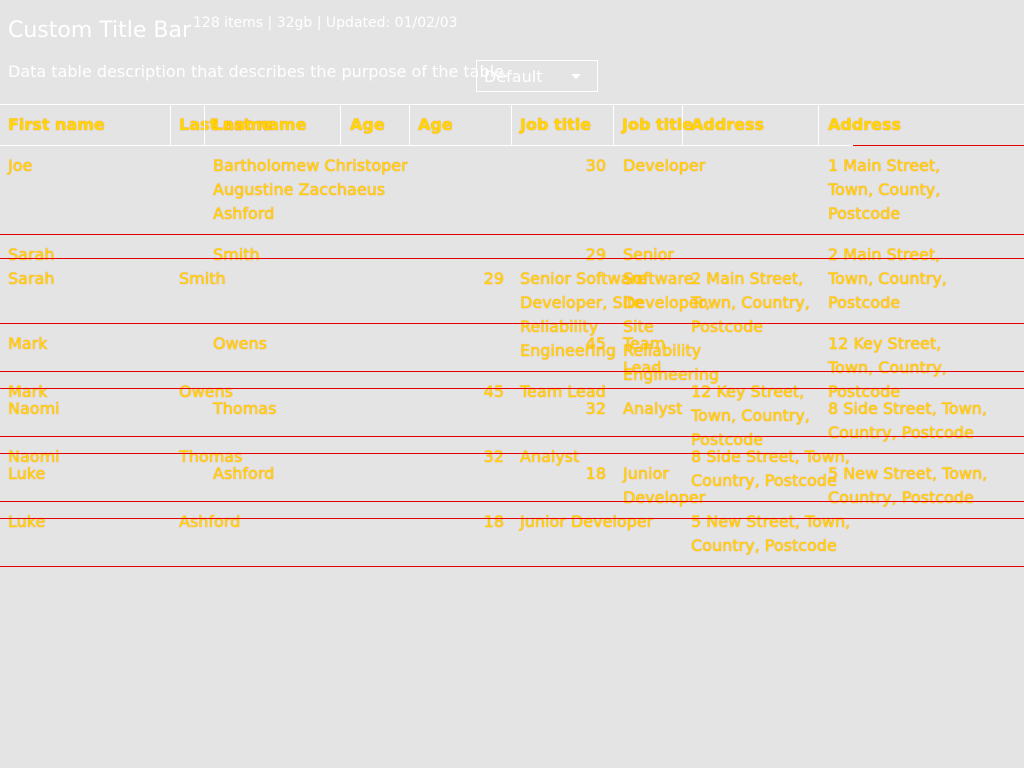 The image size is (1024, 768). What do you see at coordinates (493, 456) in the screenshot?
I see `table-cell-overlay: 32` at bounding box center [493, 456].